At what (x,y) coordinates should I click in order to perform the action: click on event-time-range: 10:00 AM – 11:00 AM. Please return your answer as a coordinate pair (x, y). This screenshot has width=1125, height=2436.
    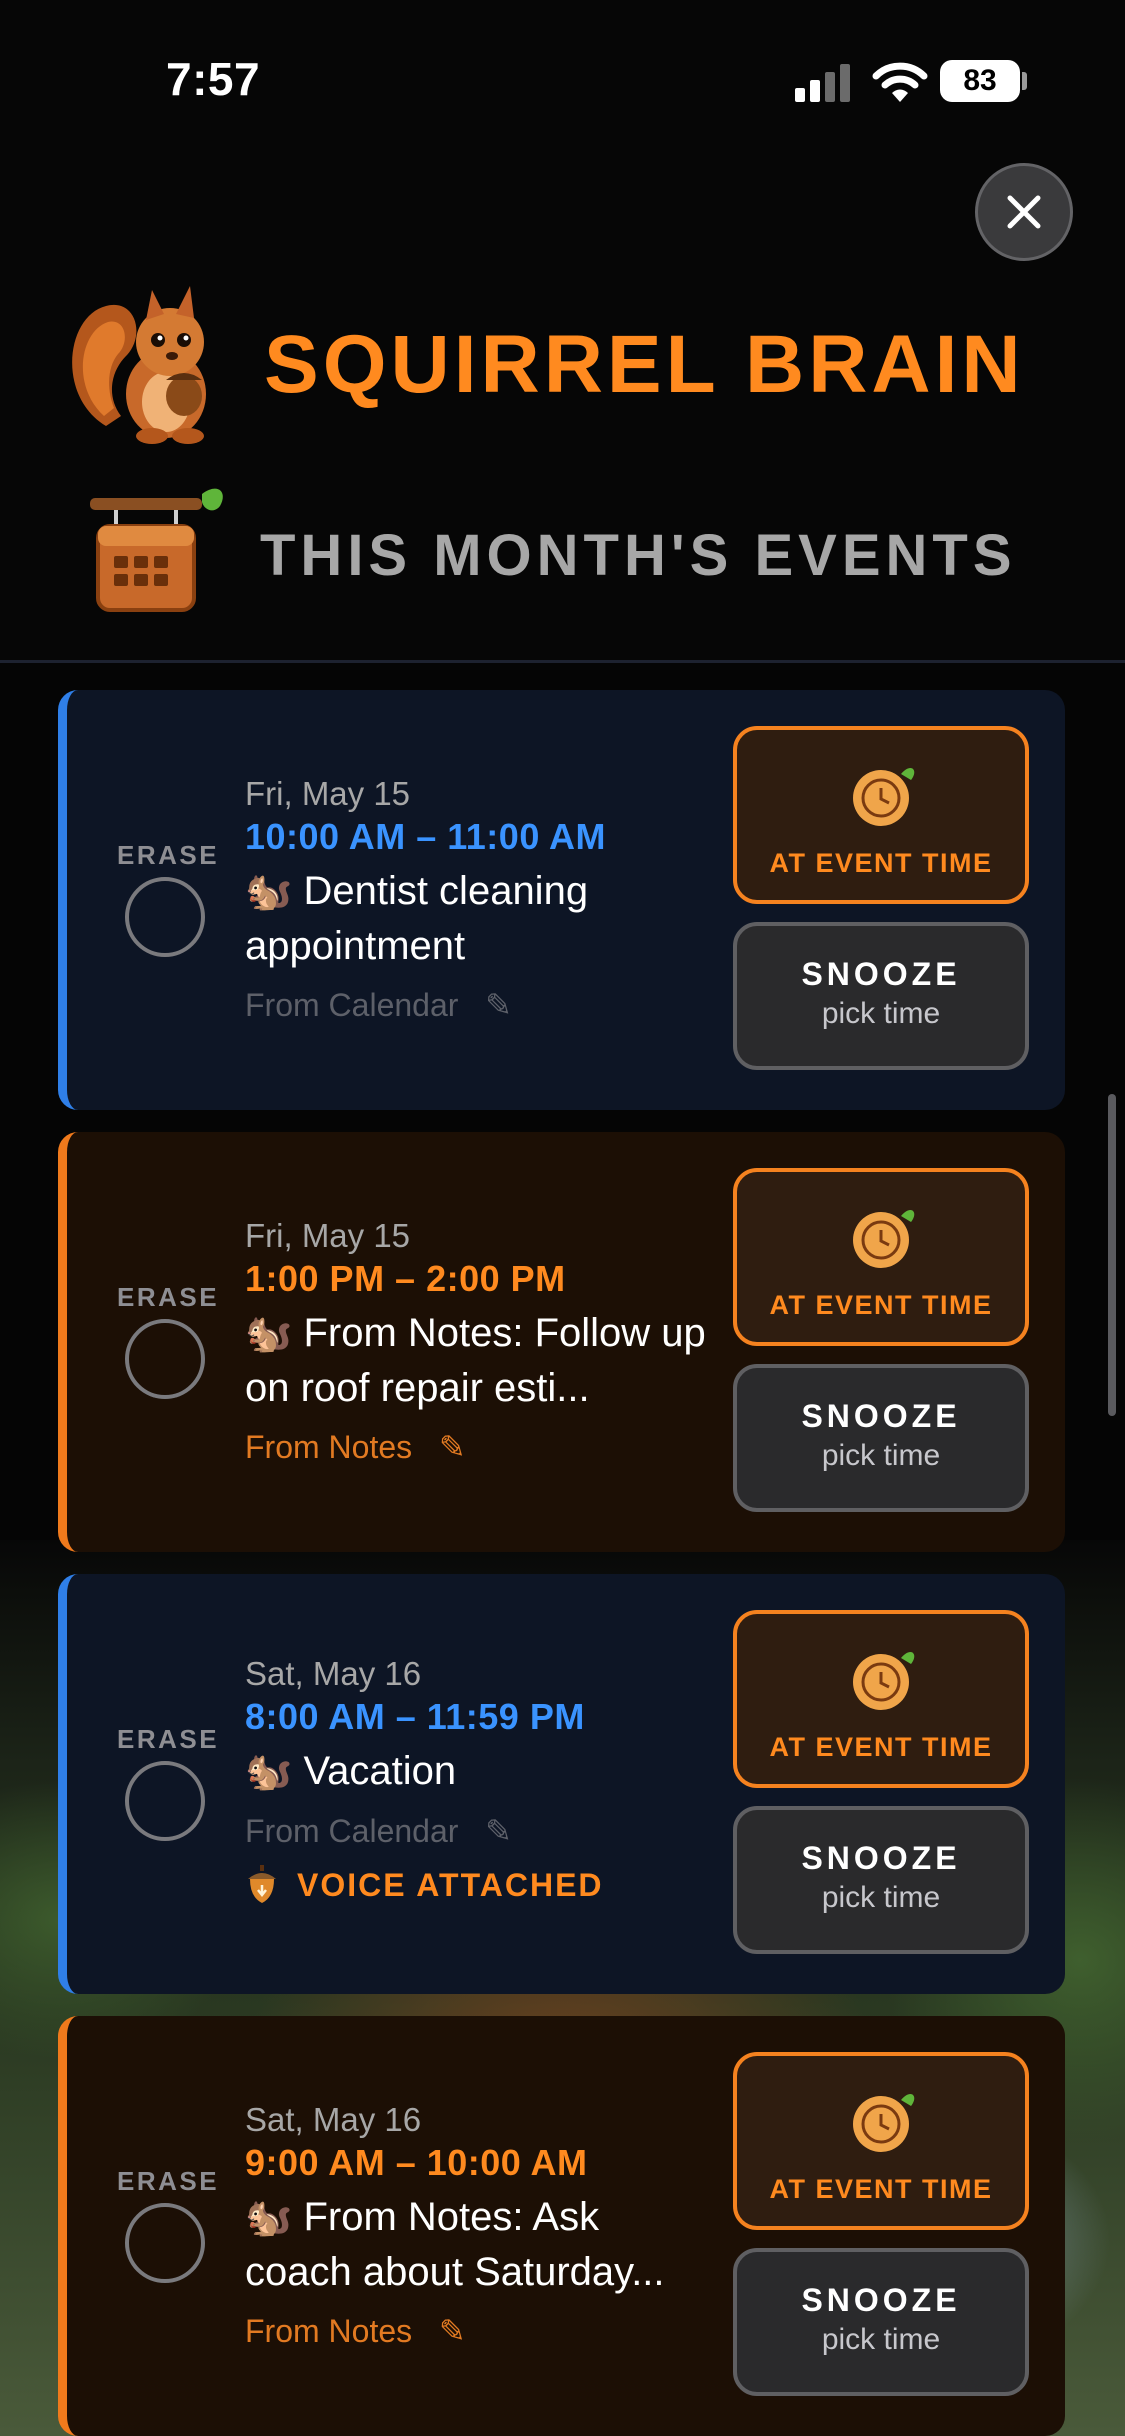
    Looking at the image, I should click on (425, 836).